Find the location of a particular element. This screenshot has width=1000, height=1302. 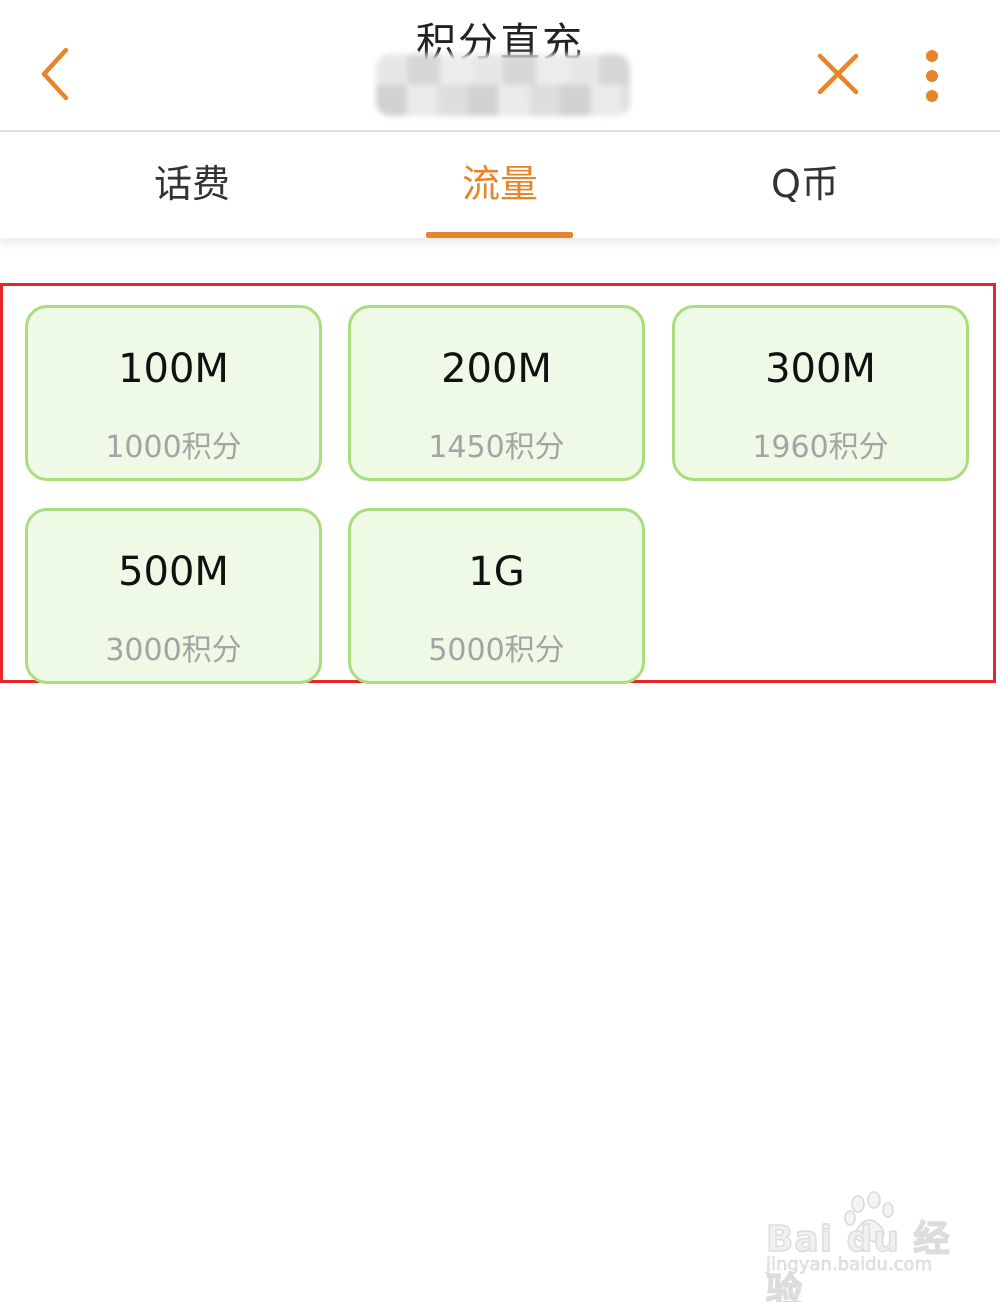

close-icon is located at coordinates (838, 74).